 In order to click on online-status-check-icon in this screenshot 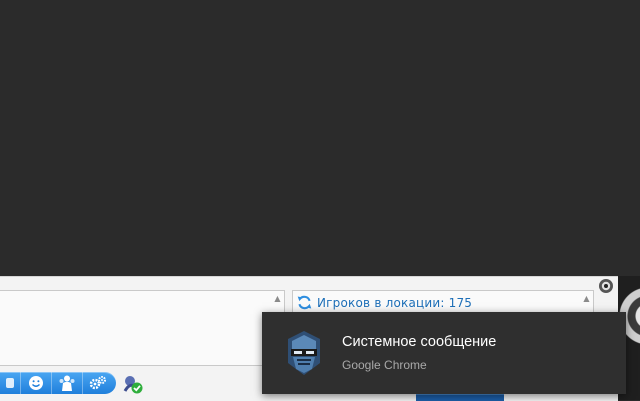, I will do `click(133, 384)`.